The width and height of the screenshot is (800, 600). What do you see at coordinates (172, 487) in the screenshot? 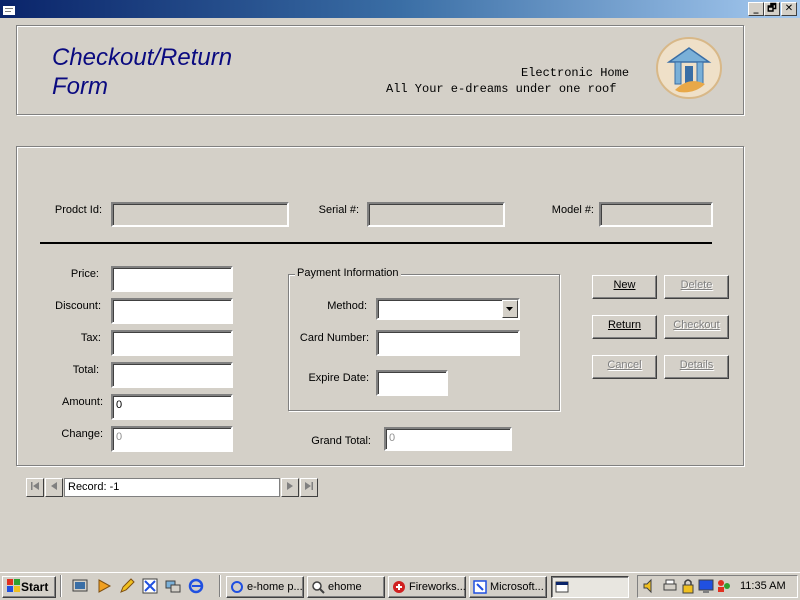
I see `record-status: Record: -1` at bounding box center [172, 487].